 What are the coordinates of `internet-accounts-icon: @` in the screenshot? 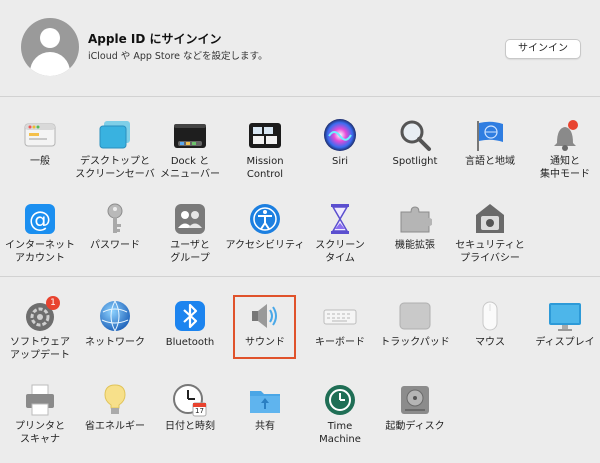 It's located at (40, 219).